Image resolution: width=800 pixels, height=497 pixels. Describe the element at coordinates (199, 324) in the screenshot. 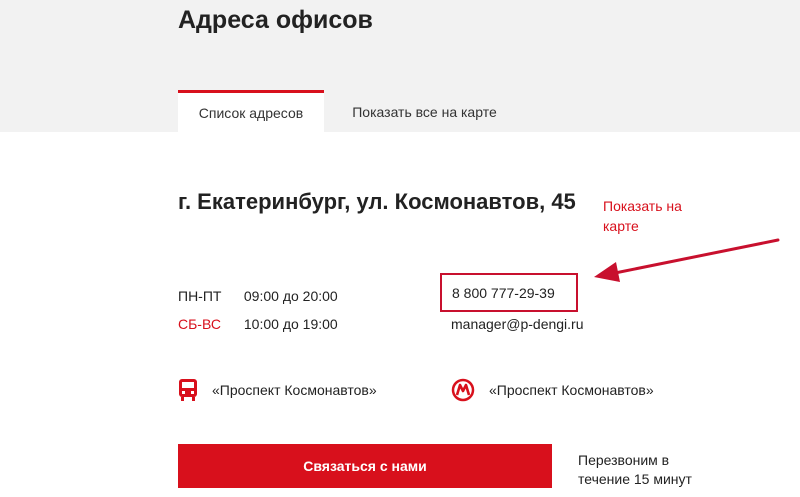

I see `days-label: СБ-ВС` at that location.